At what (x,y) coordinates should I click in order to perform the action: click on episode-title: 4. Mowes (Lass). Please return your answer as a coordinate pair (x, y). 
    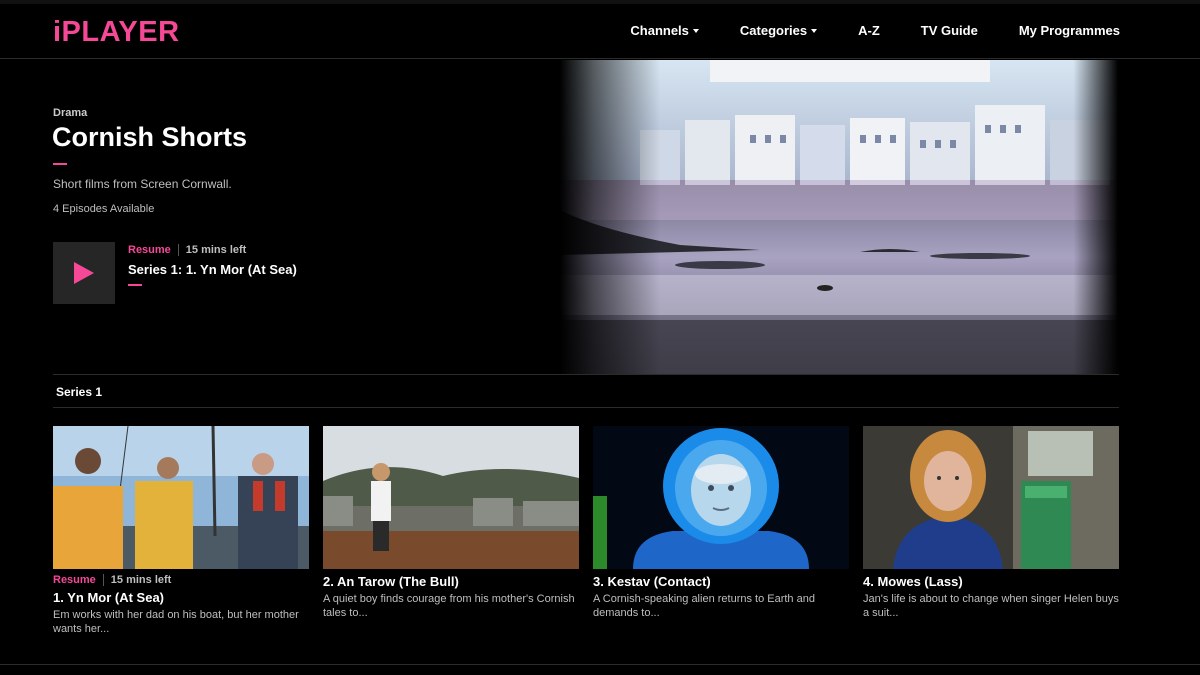
    Looking at the image, I should click on (913, 581).